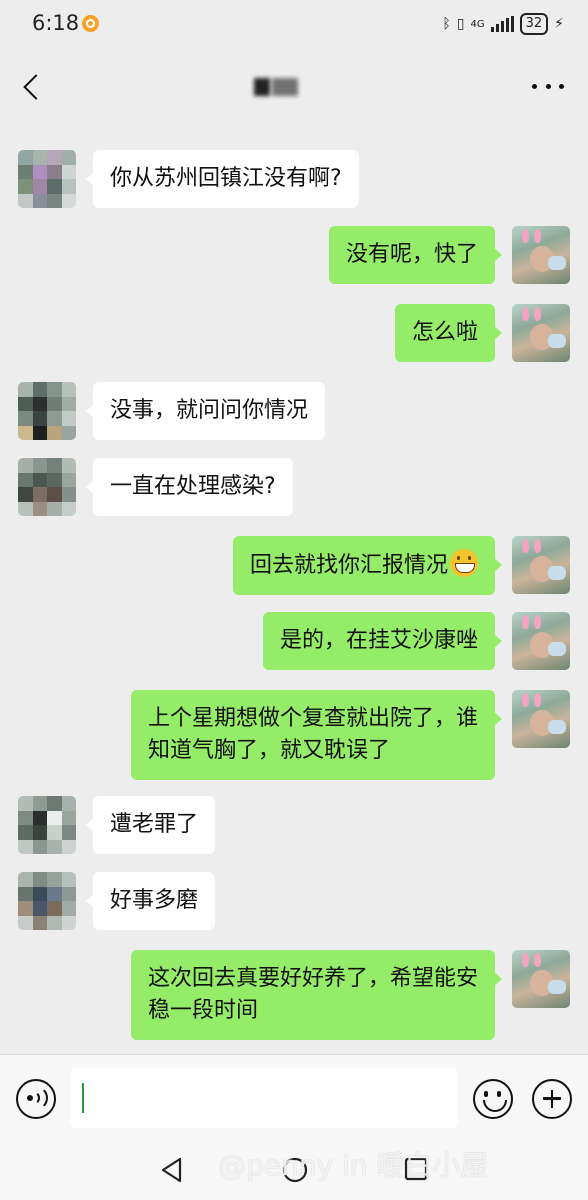 The image size is (588, 1200). I want to click on status-time: 6:18, so click(56, 23).